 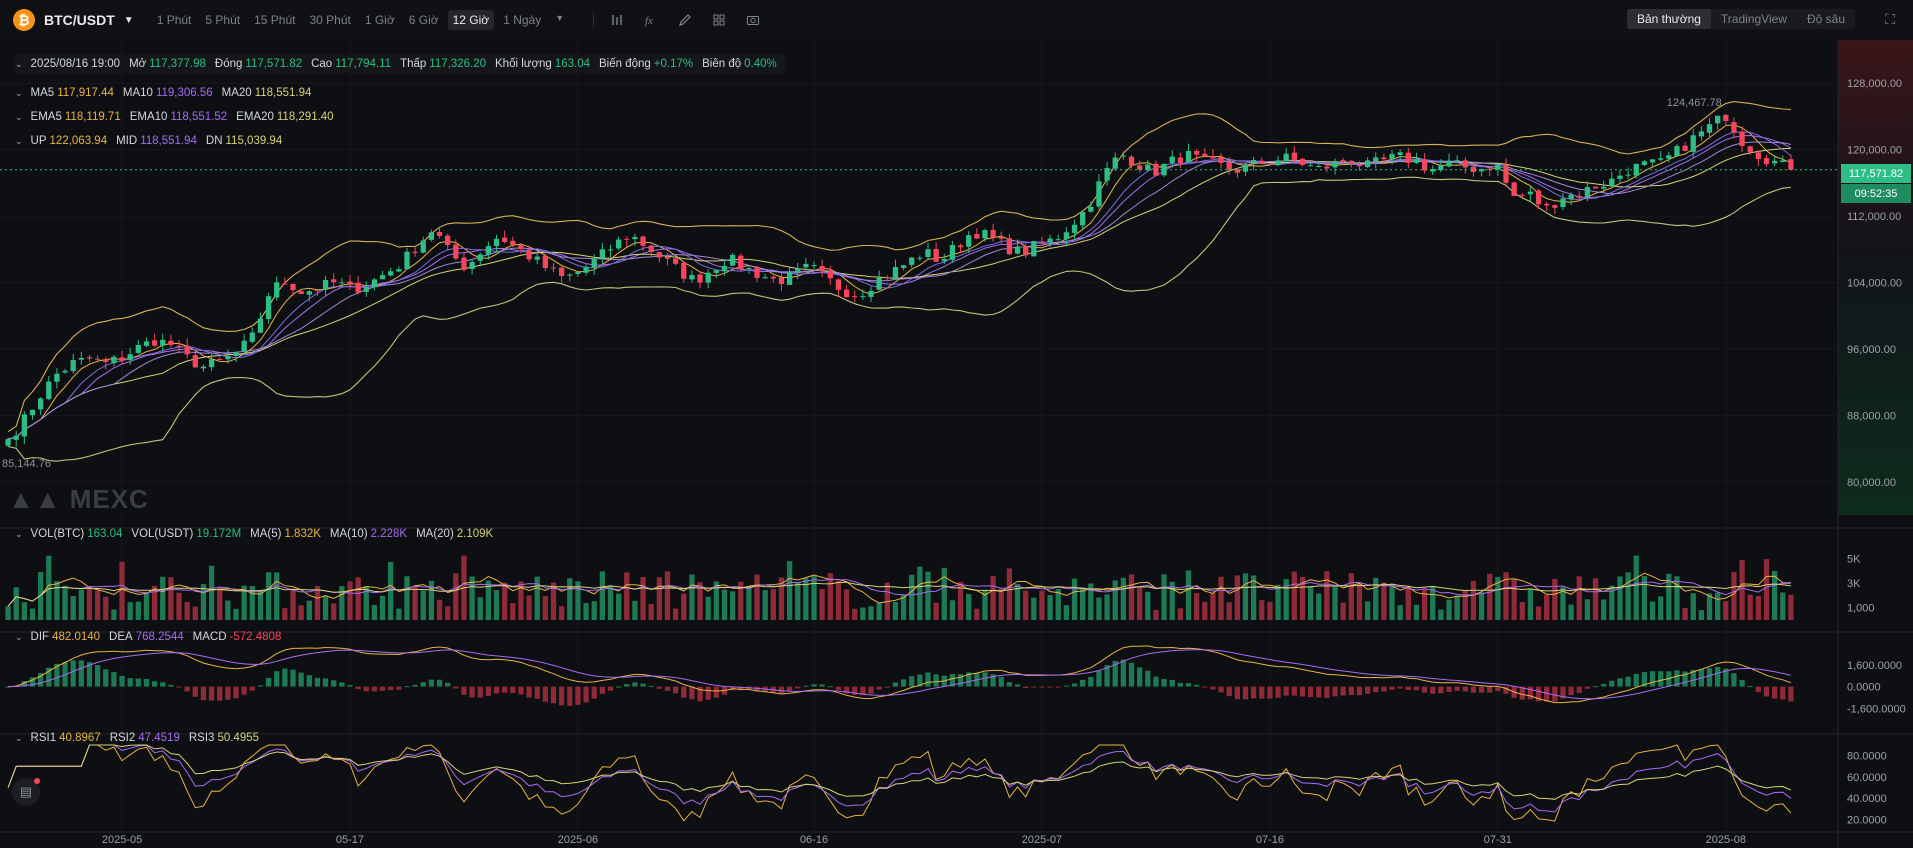 What do you see at coordinates (174, 20) in the screenshot?
I see `interval-tab: 1 Phút` at bounding box center [174, 20].